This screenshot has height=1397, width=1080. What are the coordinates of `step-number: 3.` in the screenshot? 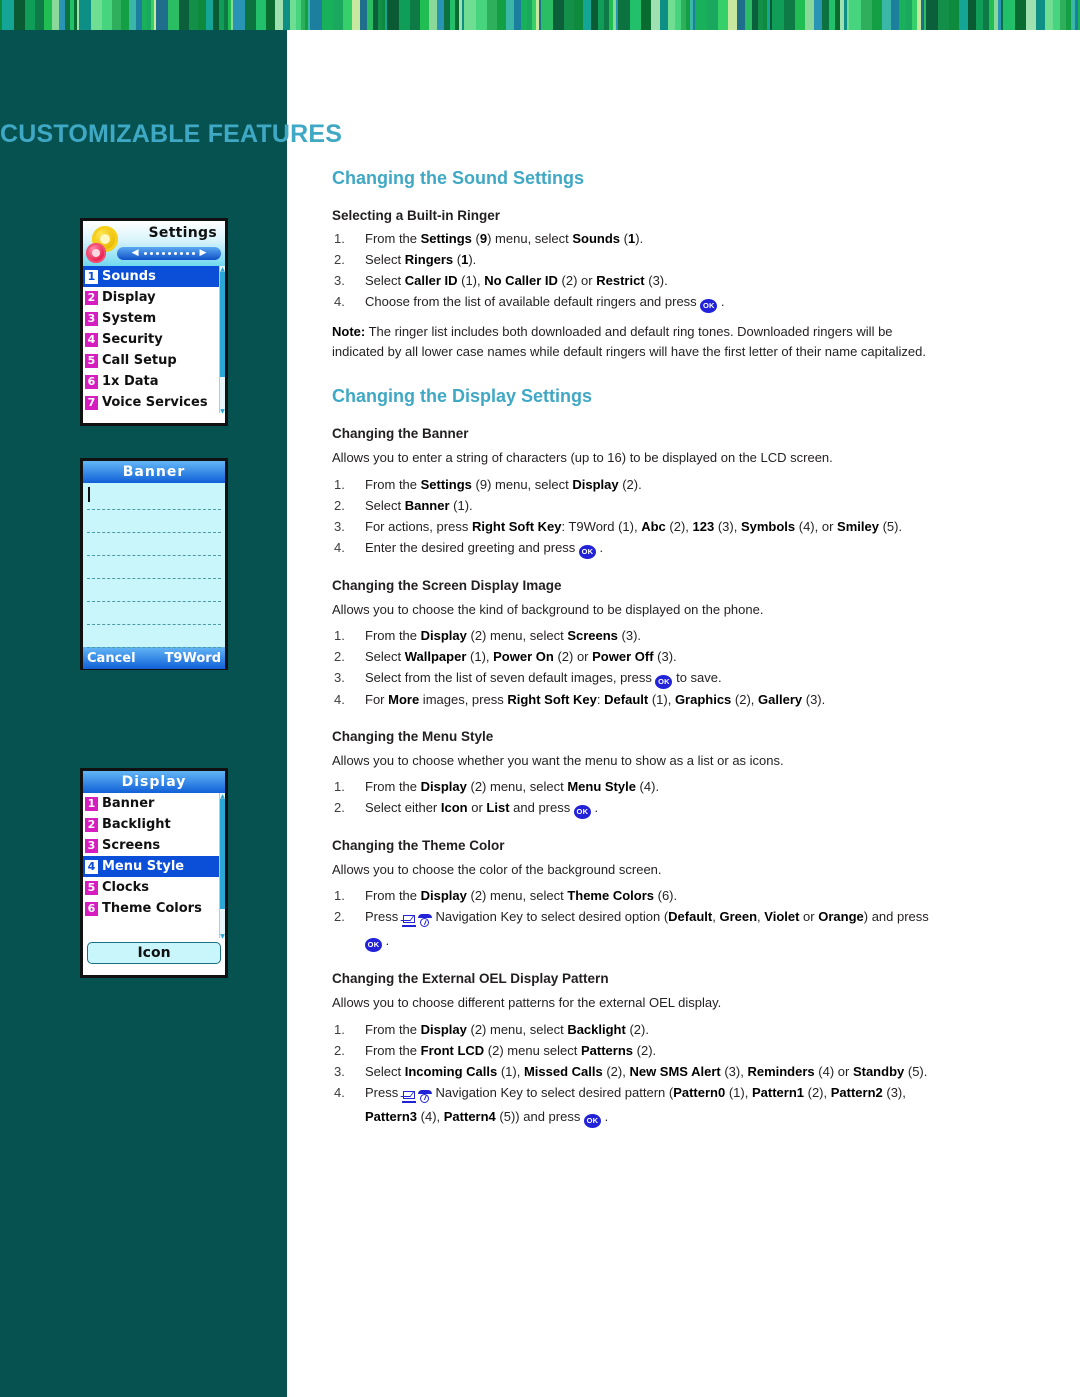 It's located at (339, 677).